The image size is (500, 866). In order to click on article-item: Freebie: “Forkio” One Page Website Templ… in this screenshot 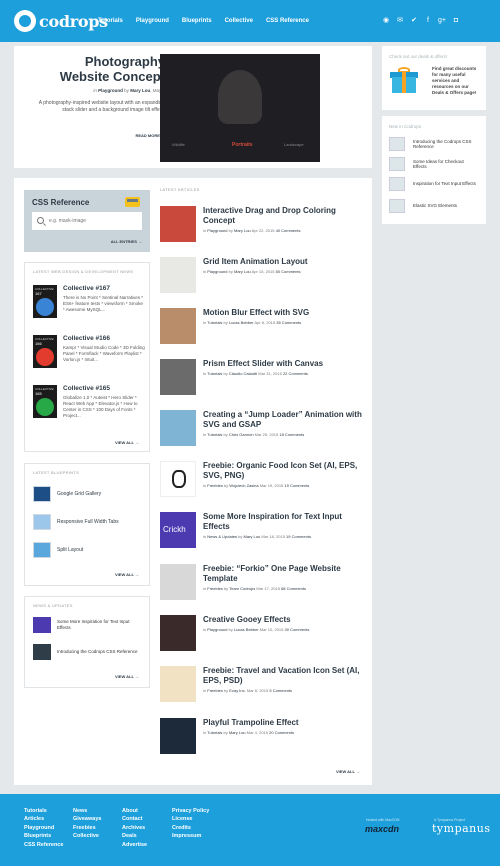, I will do `click(262, 584)`.